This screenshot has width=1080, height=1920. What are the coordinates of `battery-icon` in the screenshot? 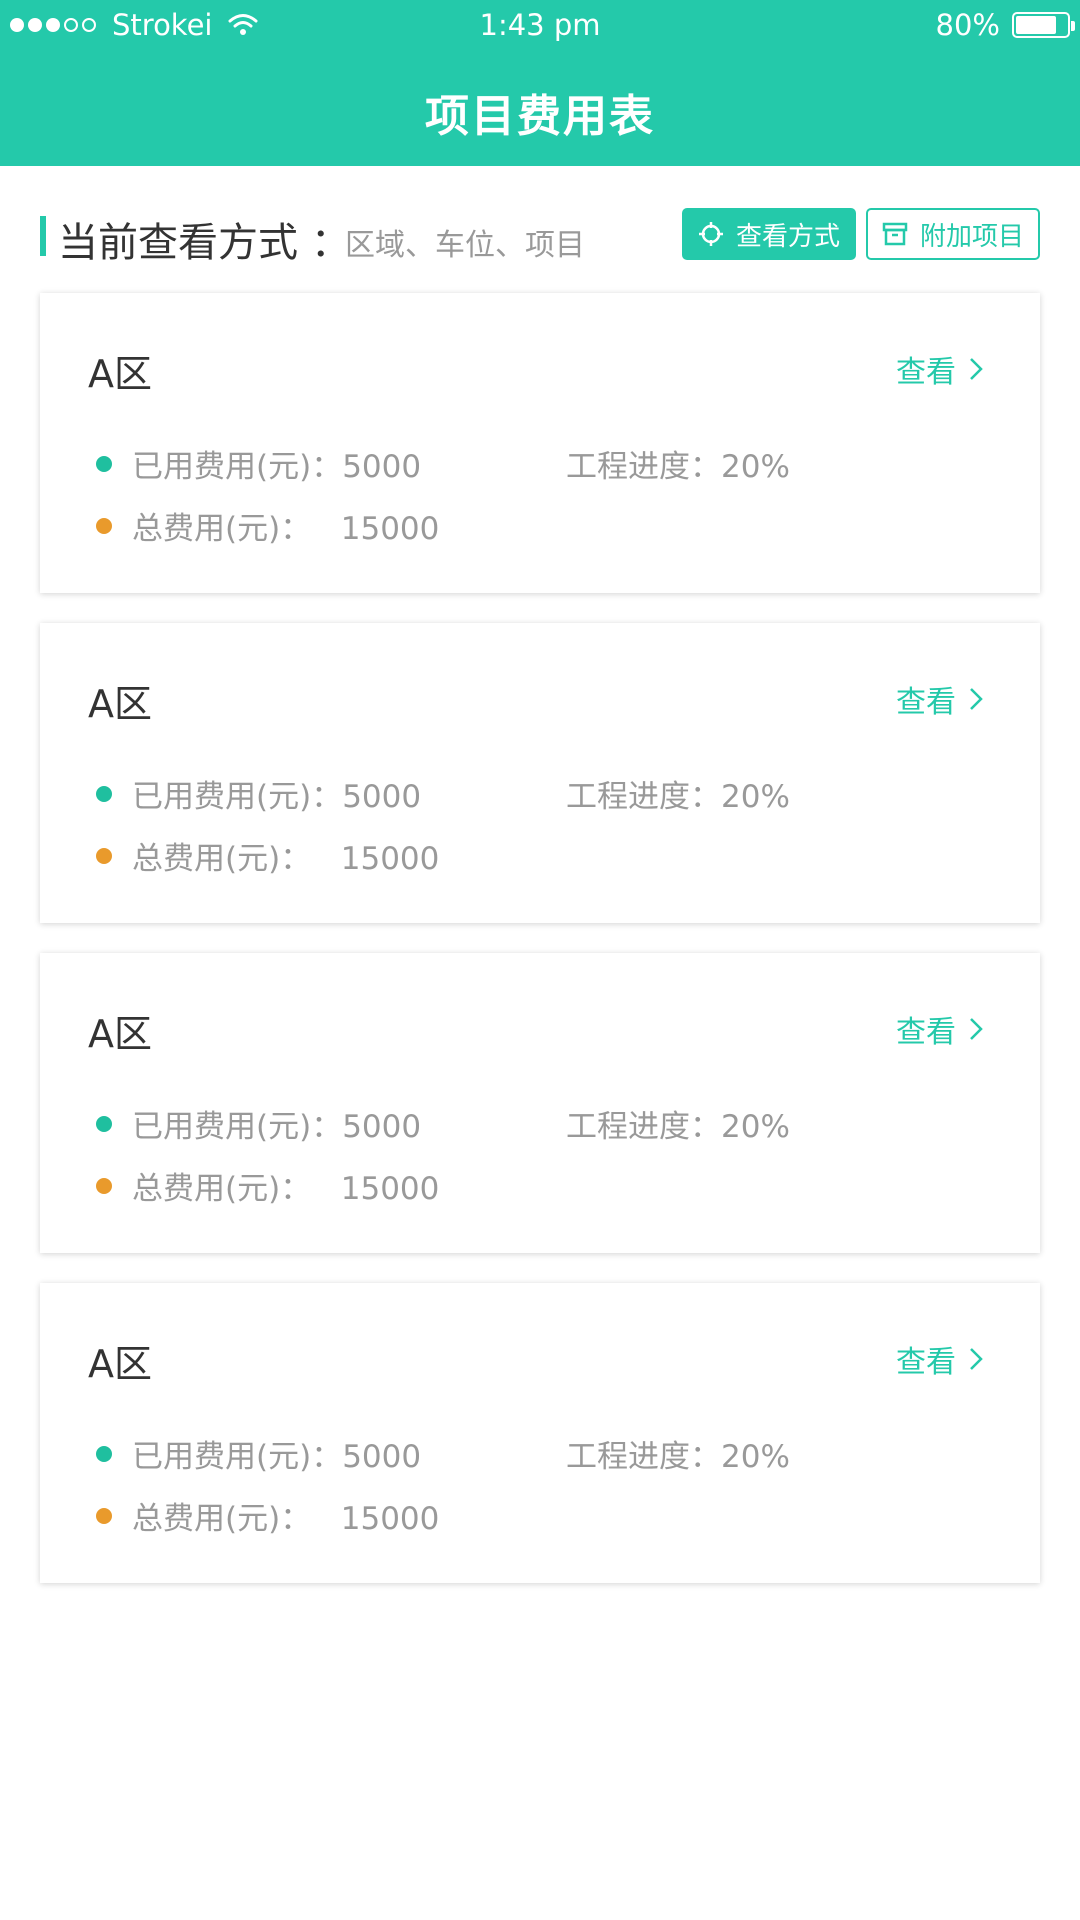 It's located at (1043, 25).